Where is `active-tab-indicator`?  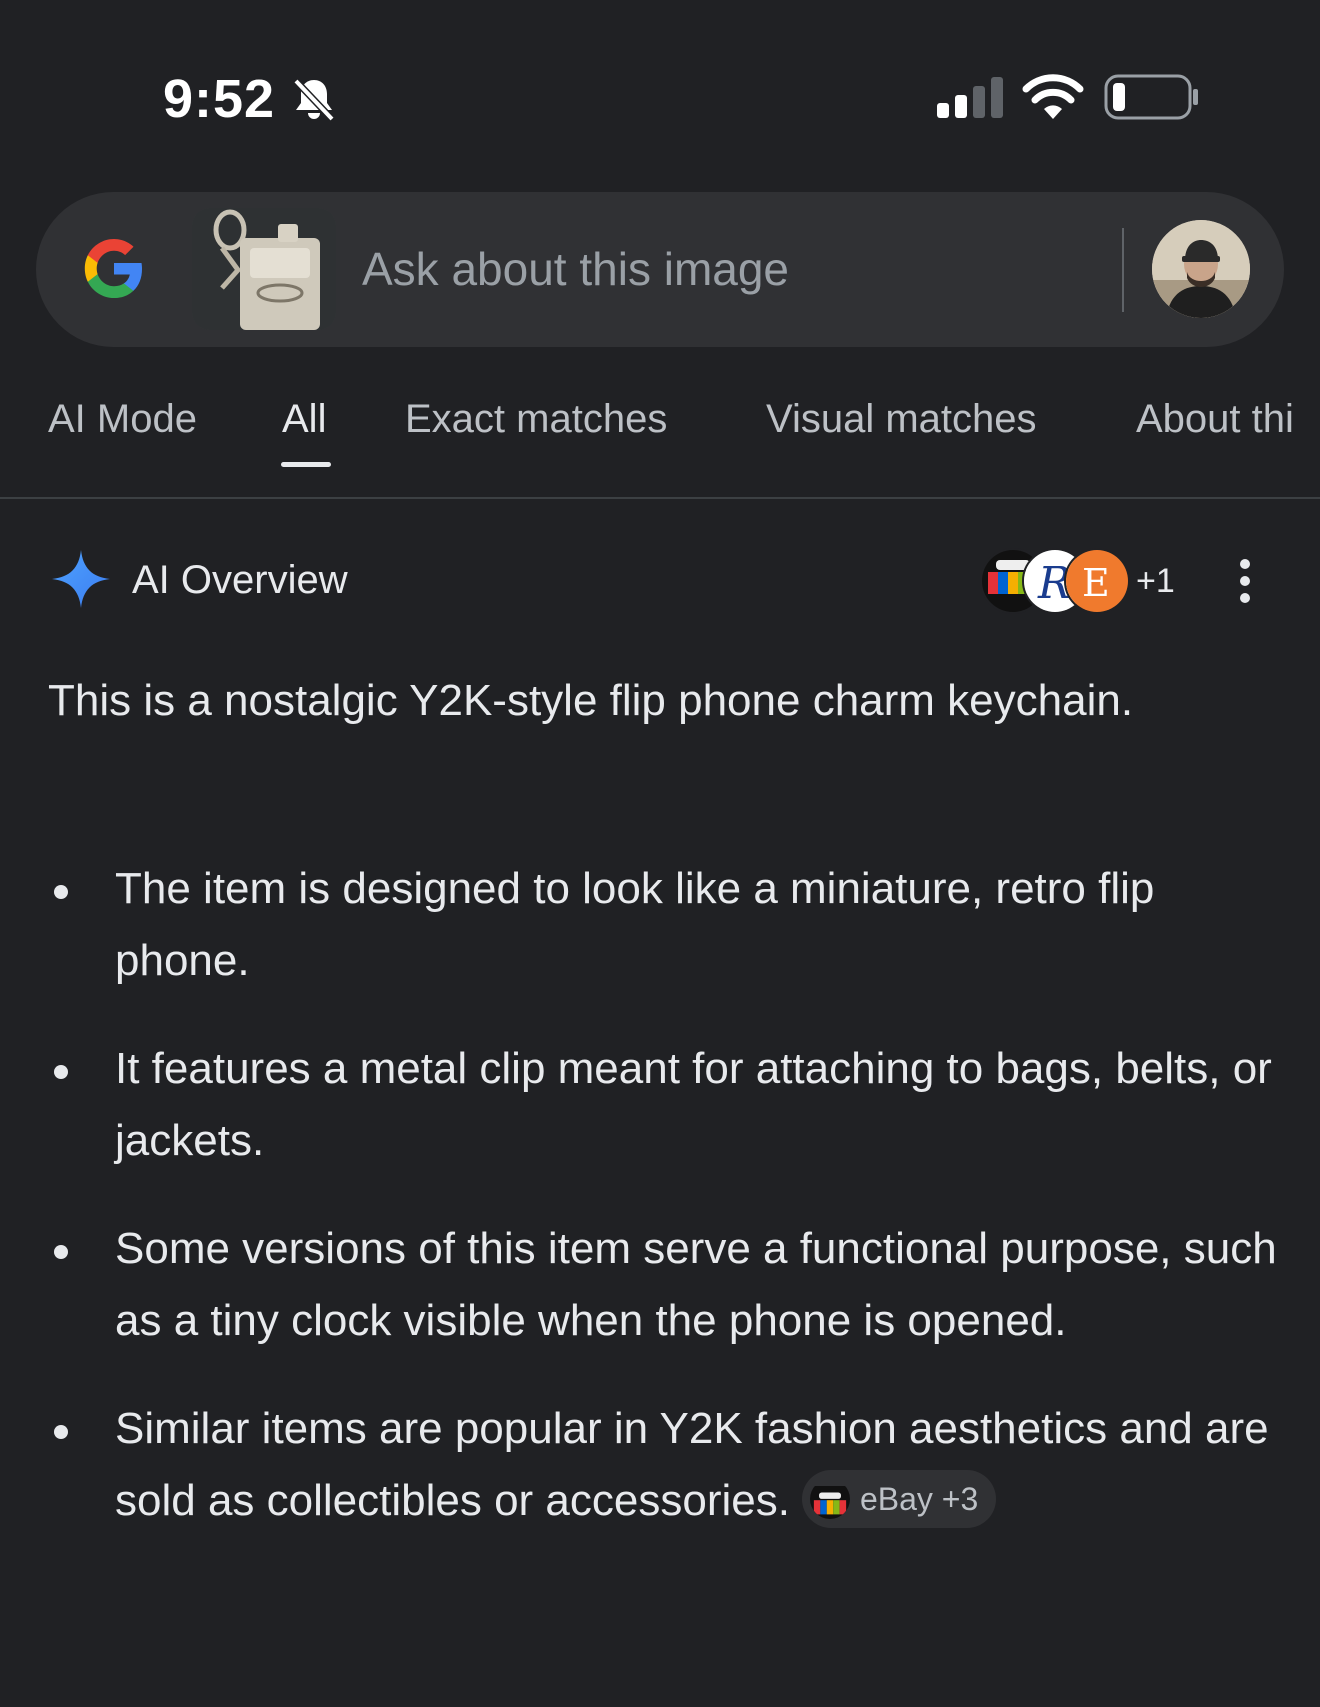 active-tab-indicator is located at coordinates (306, 464).